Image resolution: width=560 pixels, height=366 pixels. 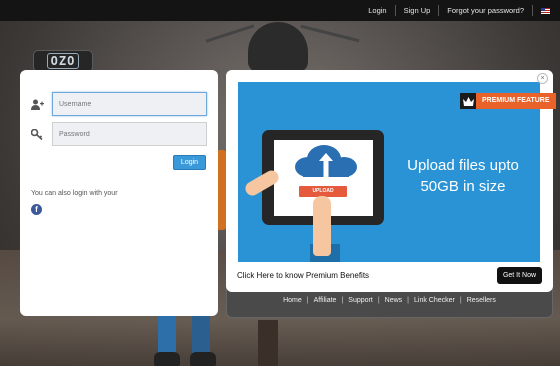 What do you see at coordinates (292, 300) in the screenshot?
I see `footer-link-home: Home` at bounding box center [292, 300].